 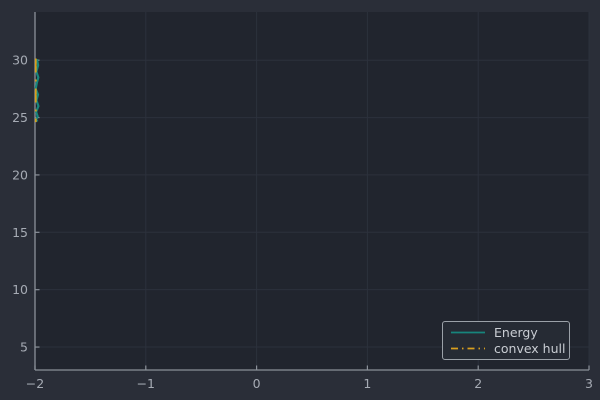 I want to click on y-tick-label: 20, so click(x=20, y=174).